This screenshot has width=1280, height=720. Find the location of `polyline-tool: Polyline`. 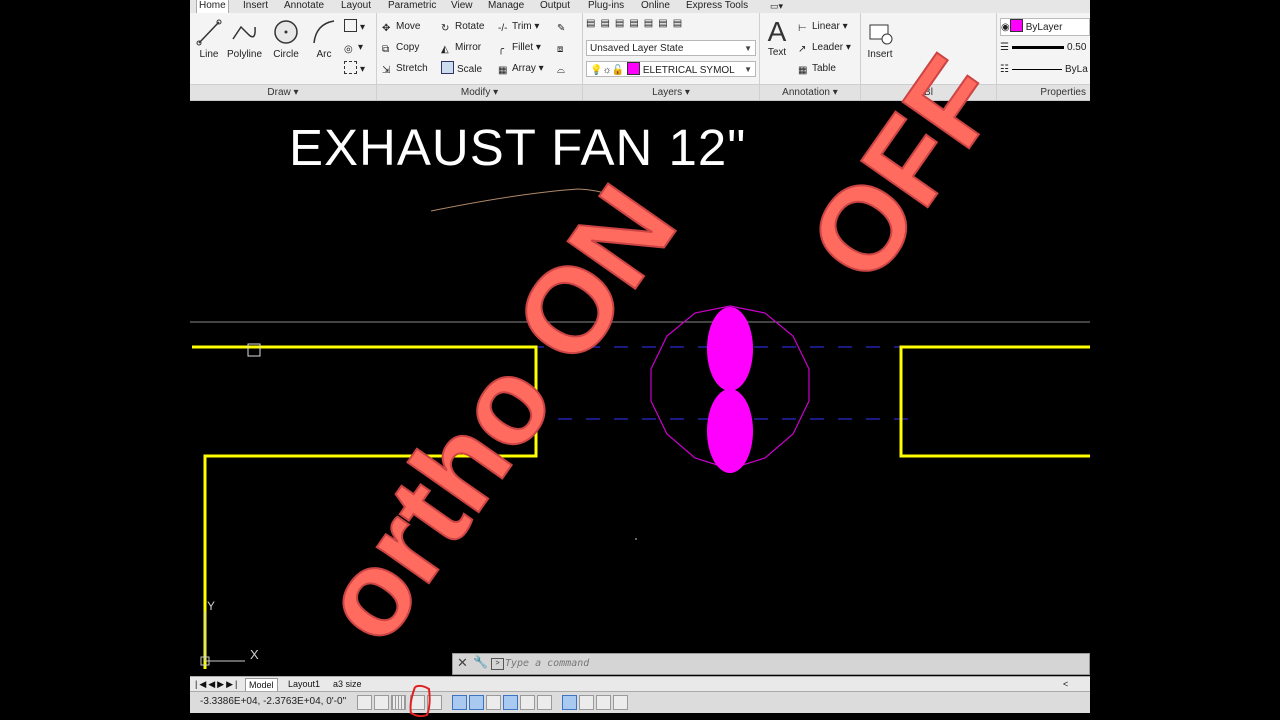

polyline-tool: Polyline is located at coordinates (245, 38).